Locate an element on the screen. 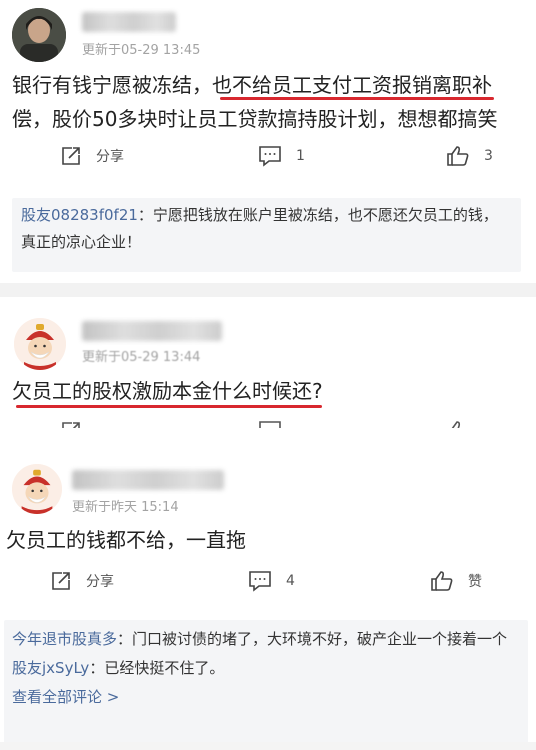 The image size is (536, 750). reply-item: 股友jxSyLy：已经快挺不住了。 is located at coordinates (264, 668).